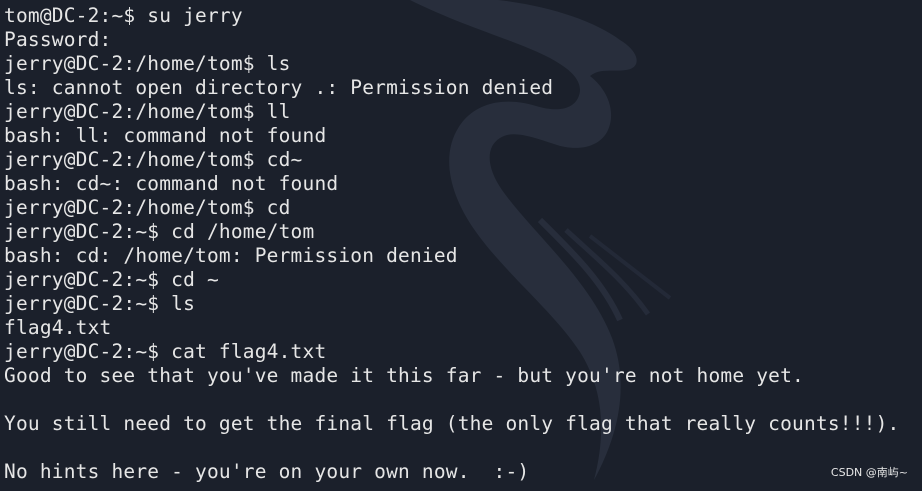  What do you see at coordinates (869, 472) in the screenshot?
I see `csdn-watermark: CSDN @南屿~` at bounding box center [869, 472].